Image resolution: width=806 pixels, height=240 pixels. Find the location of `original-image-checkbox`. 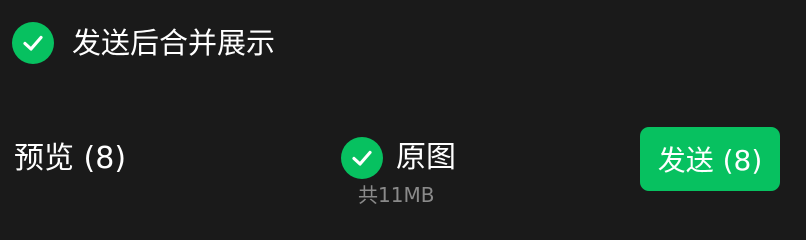

original-image-checkbox is located at coordinates (362, 158).